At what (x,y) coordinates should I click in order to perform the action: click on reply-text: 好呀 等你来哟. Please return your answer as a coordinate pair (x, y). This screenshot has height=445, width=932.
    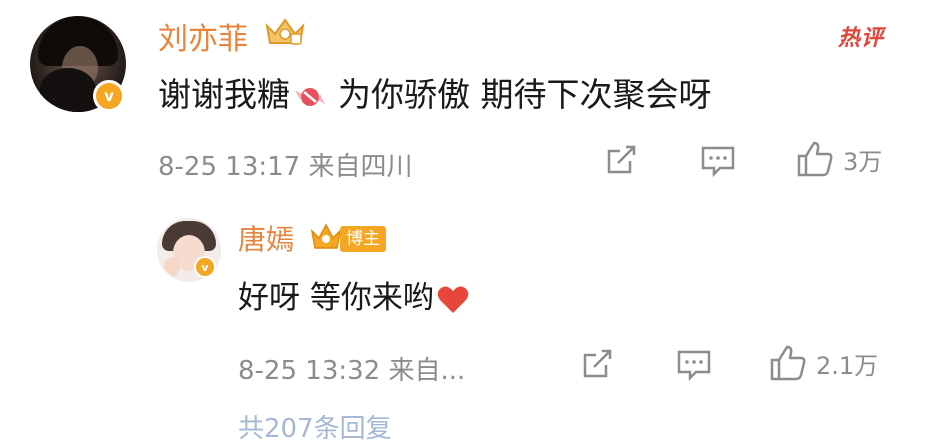
    Looking at the image, I should click on (354, 294).